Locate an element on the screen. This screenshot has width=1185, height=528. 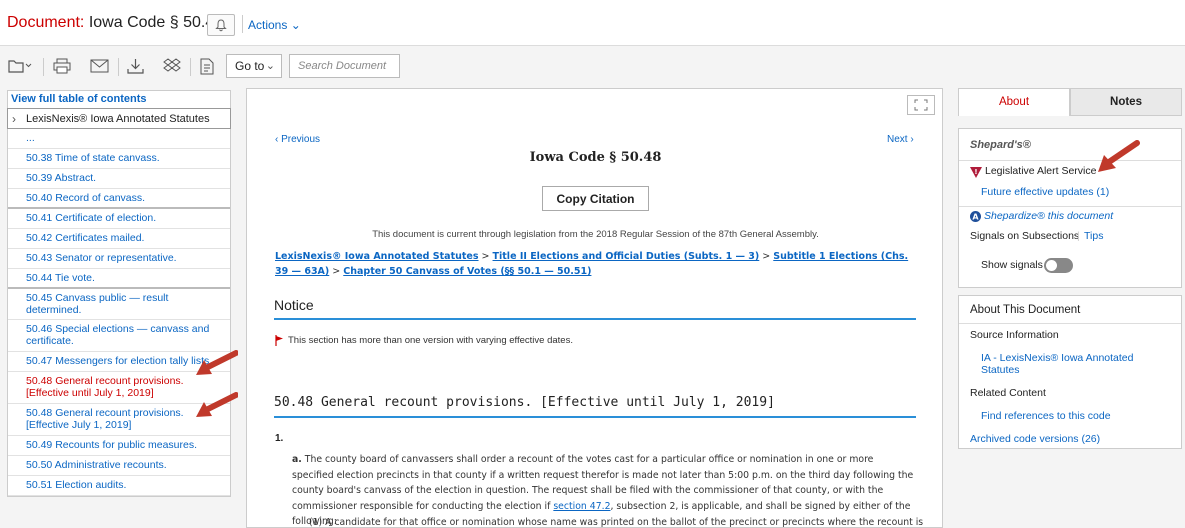
dropbox-icon is located at coordinates (172, 65).